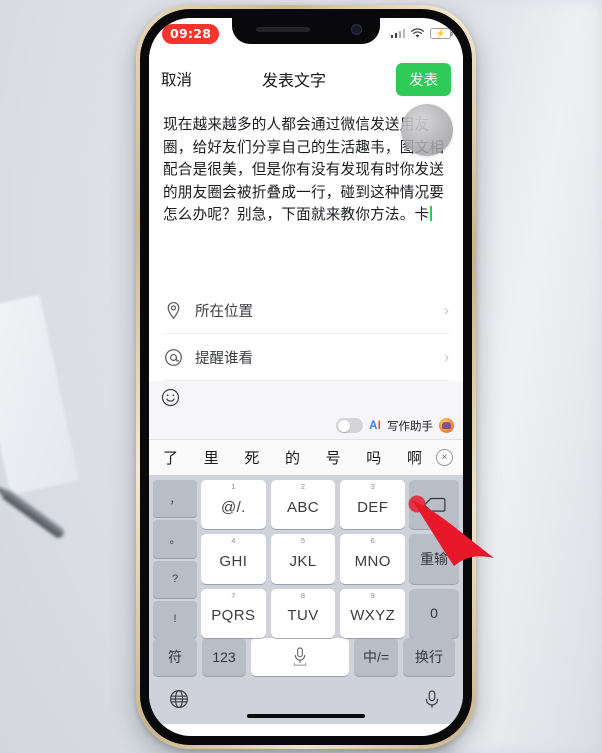  What do you see at coordinates (444, 457) in the screenshot?
I see `close-icon: ×` at bounding box center [444, 457].